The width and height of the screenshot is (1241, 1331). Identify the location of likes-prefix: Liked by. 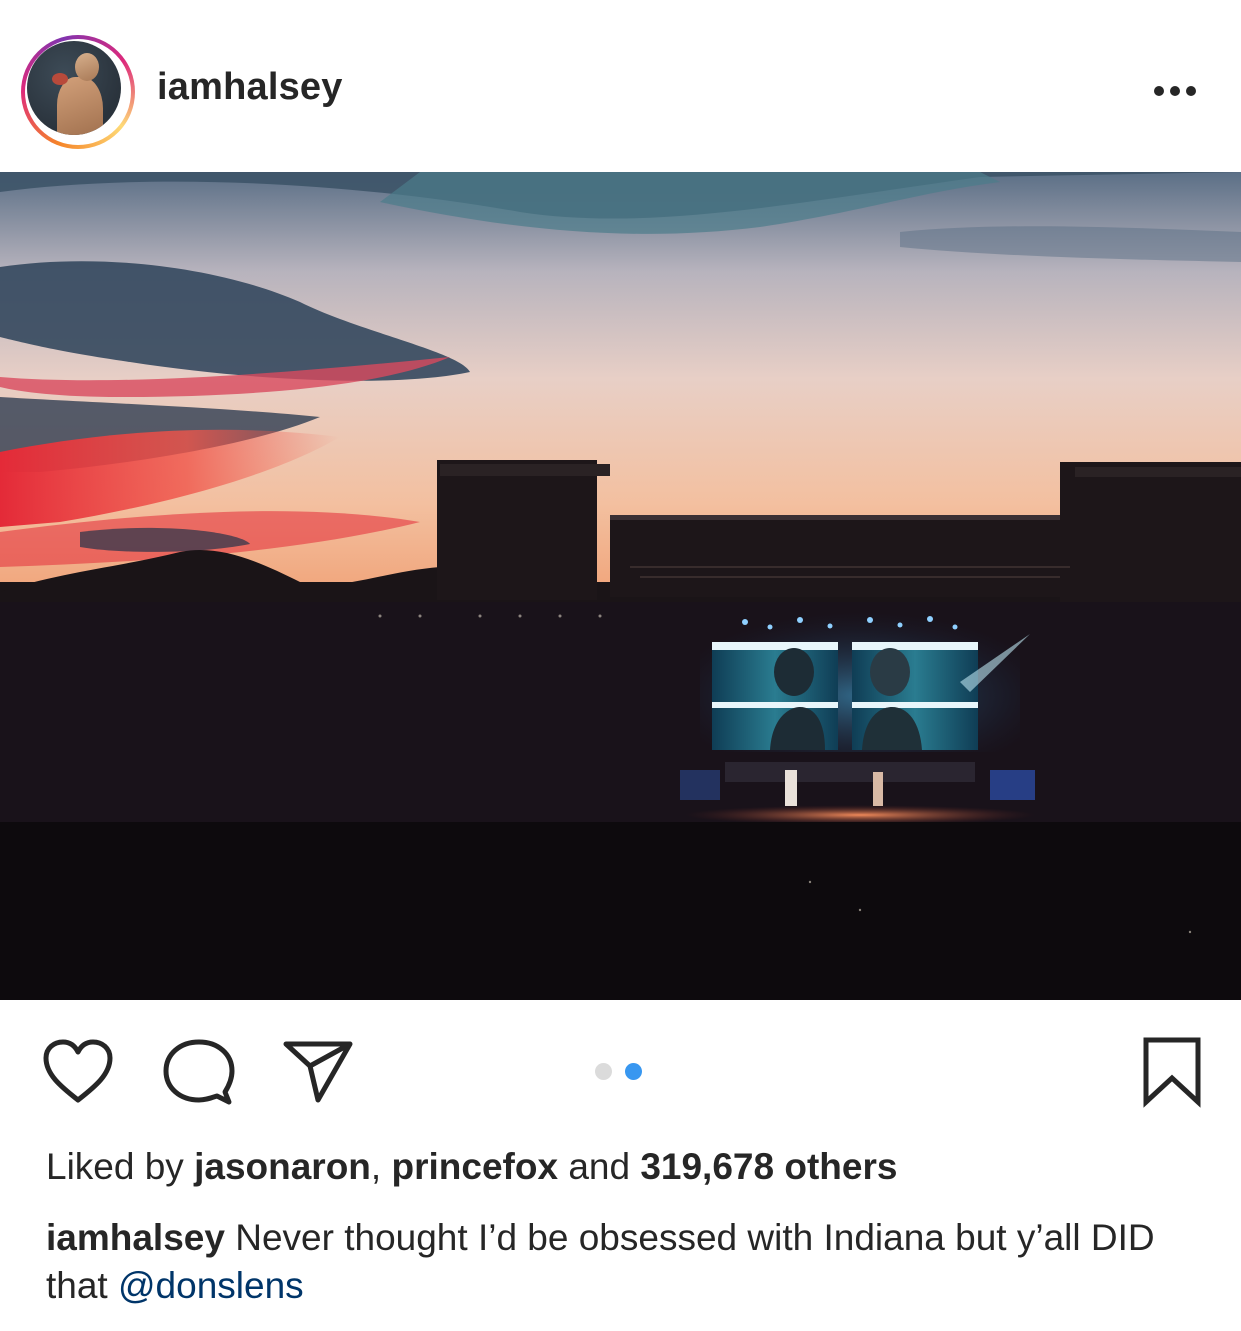
(115, 1166).